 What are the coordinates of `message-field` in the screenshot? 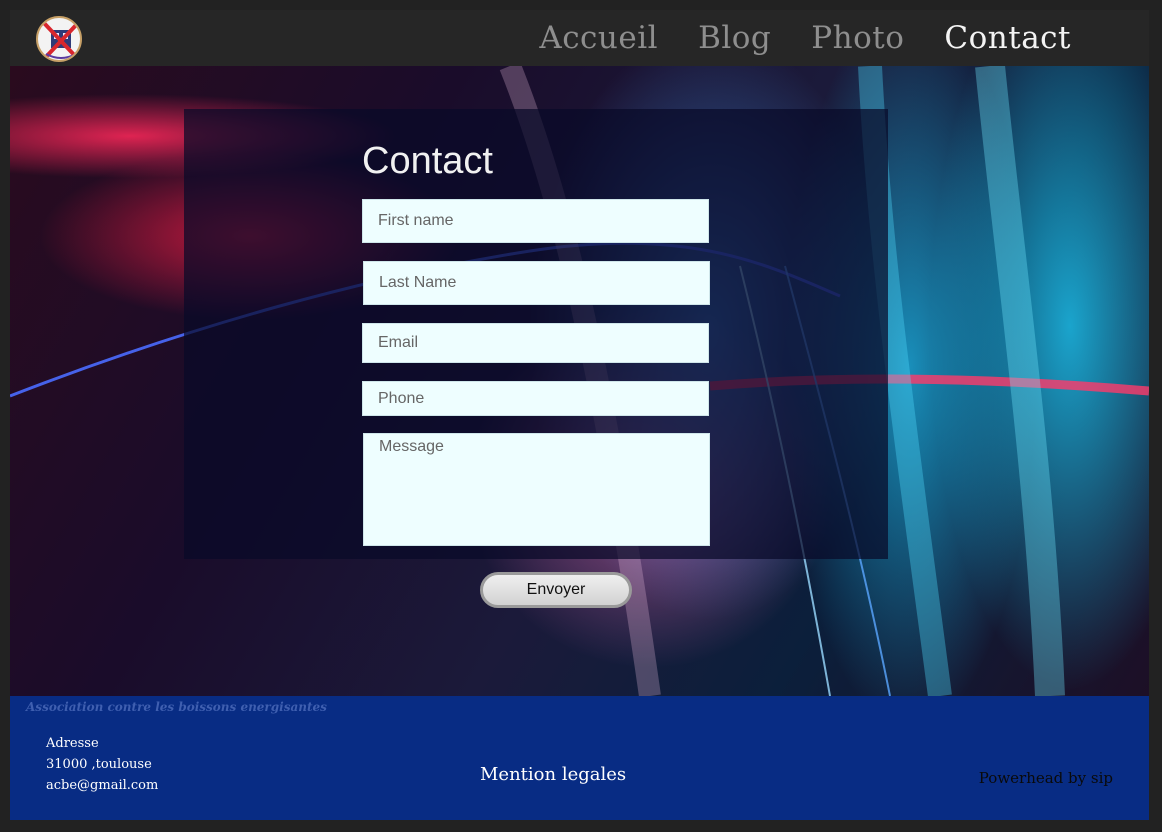 It's located at (536, 489).